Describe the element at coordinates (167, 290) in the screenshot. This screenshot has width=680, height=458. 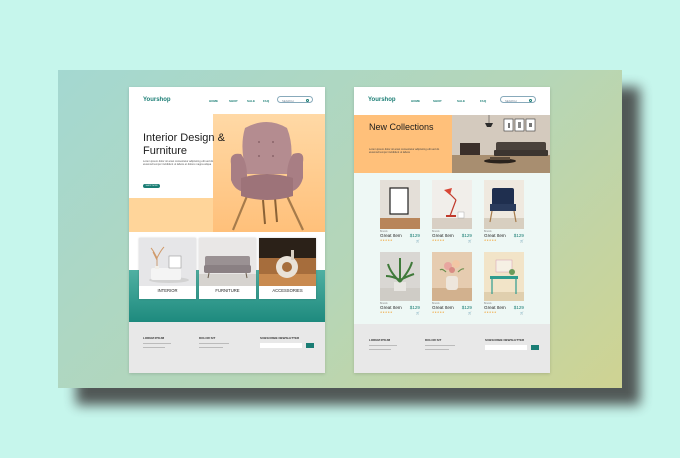
I see `category-label: INTERIOR` at that location.